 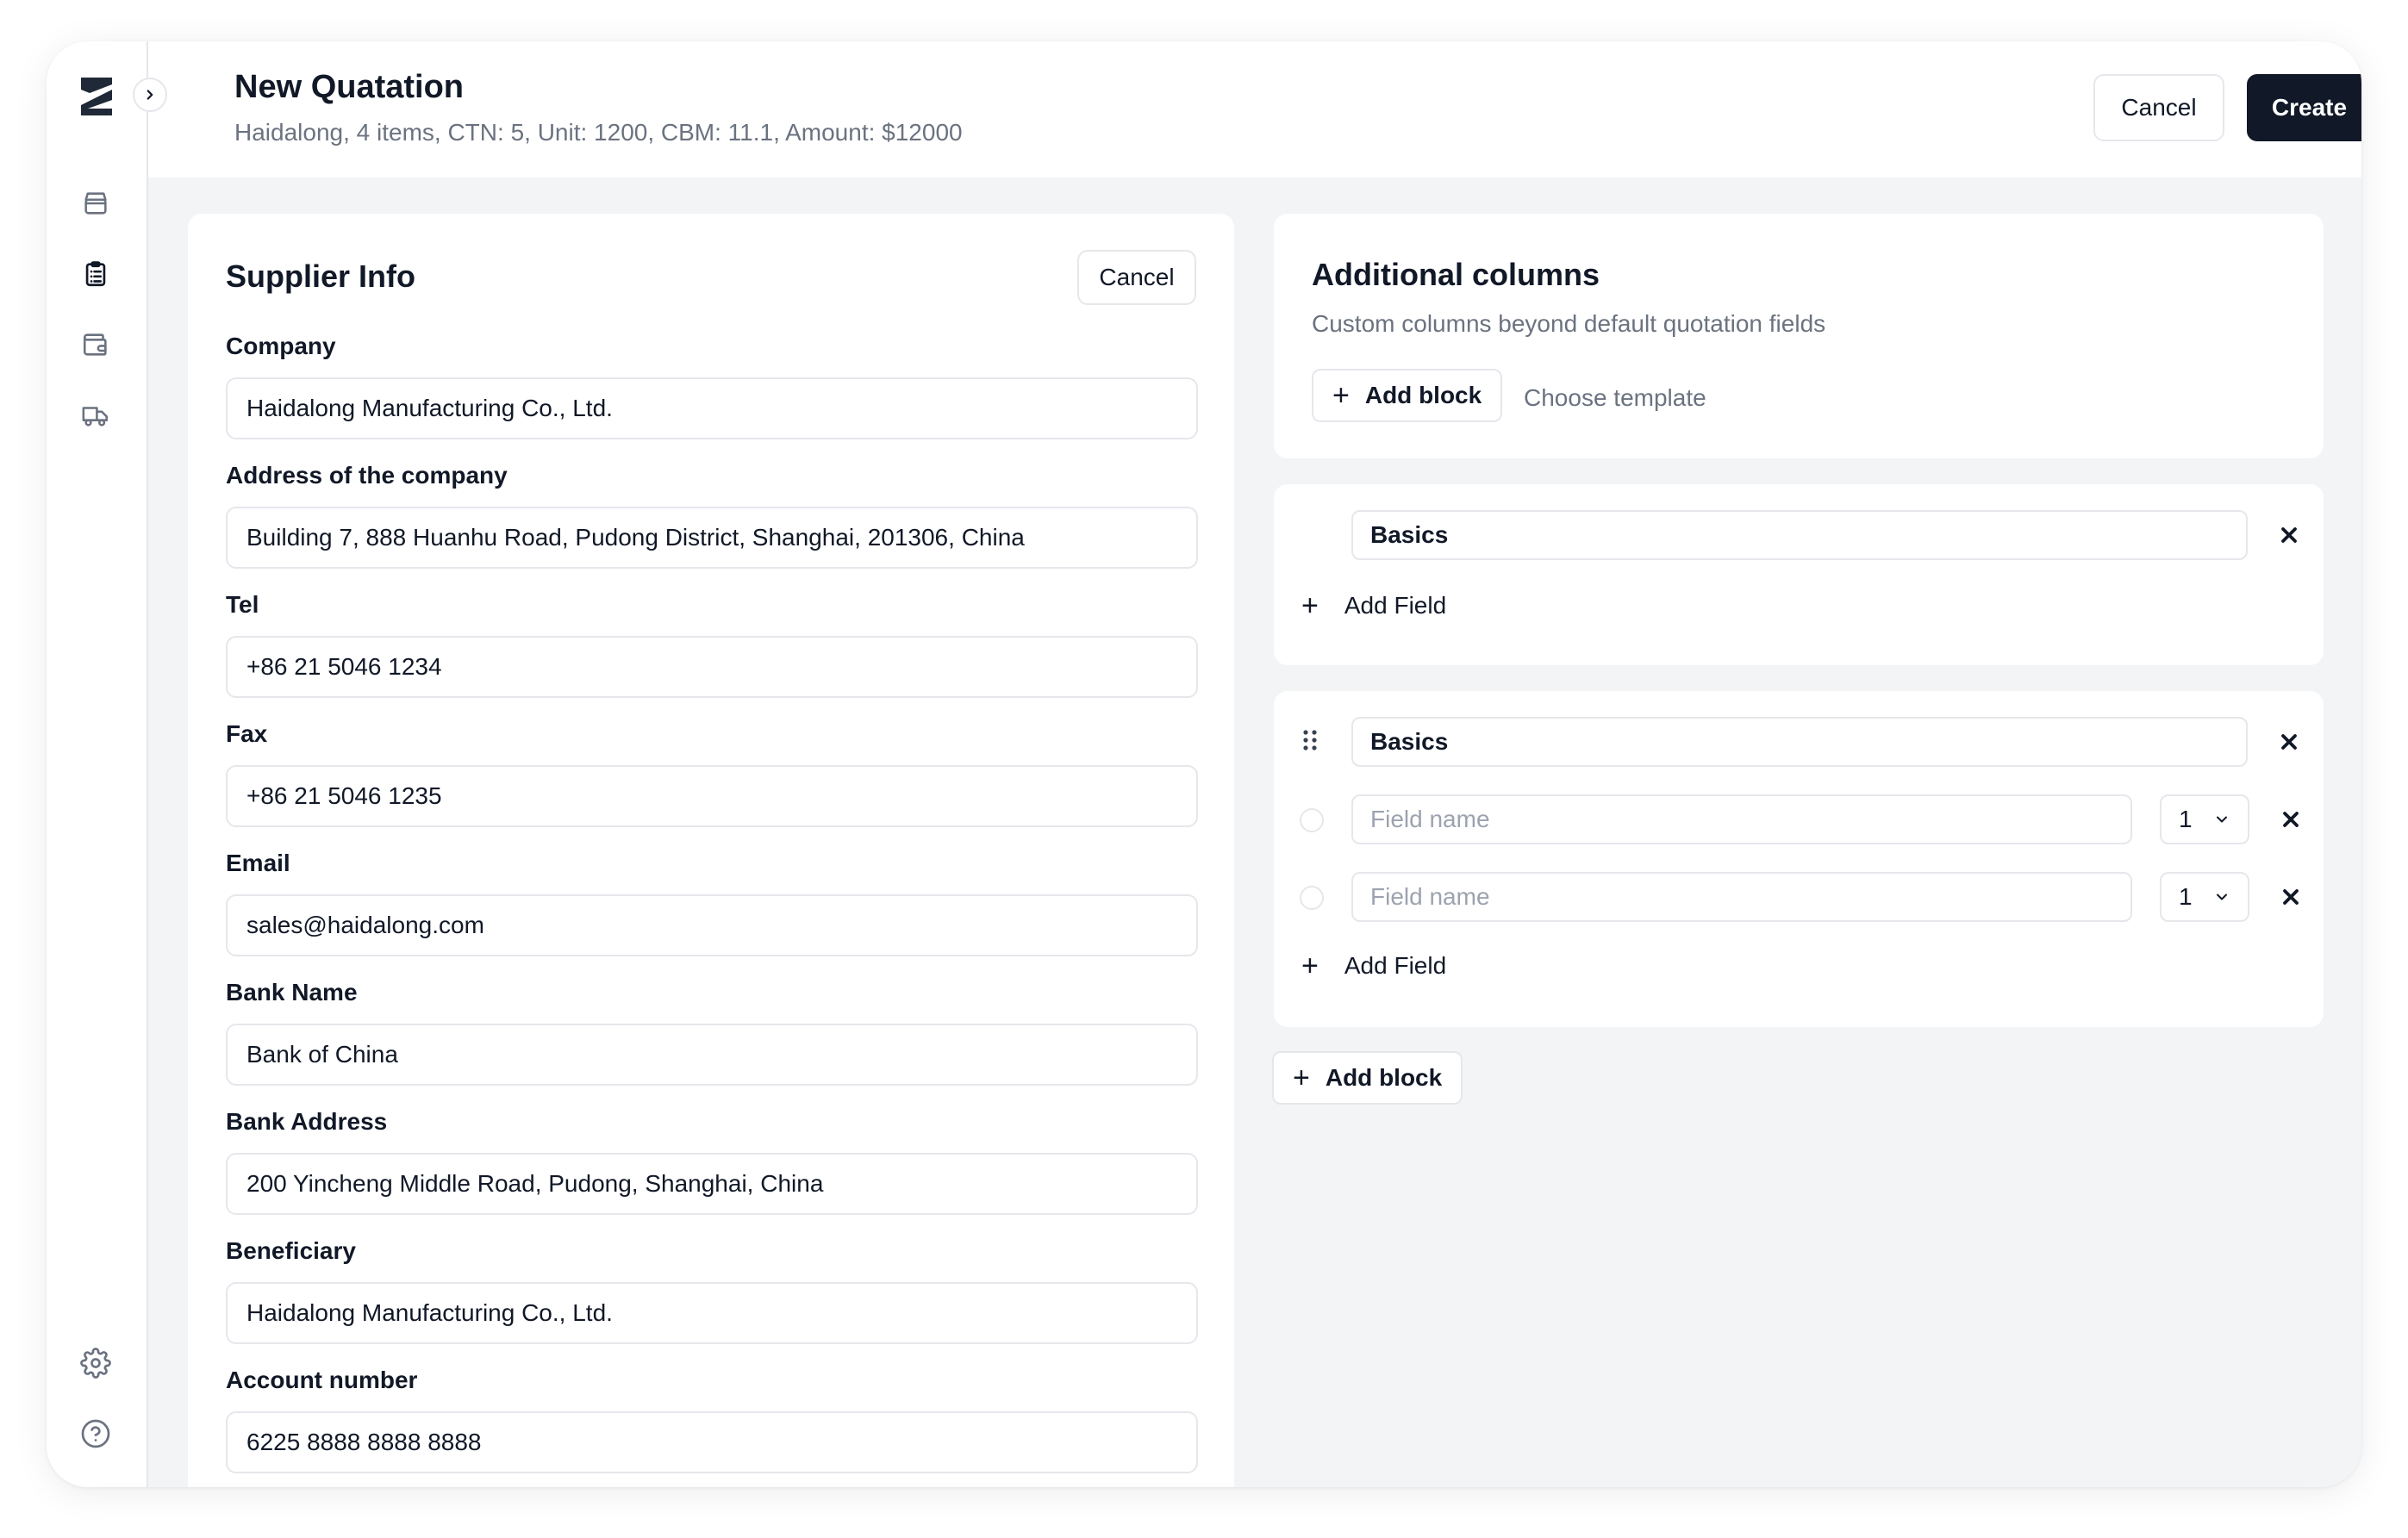 What do you see at coordinates (95, 1434) in the screenshot?
I see `help-icon` at bounding box center [95, 1434].